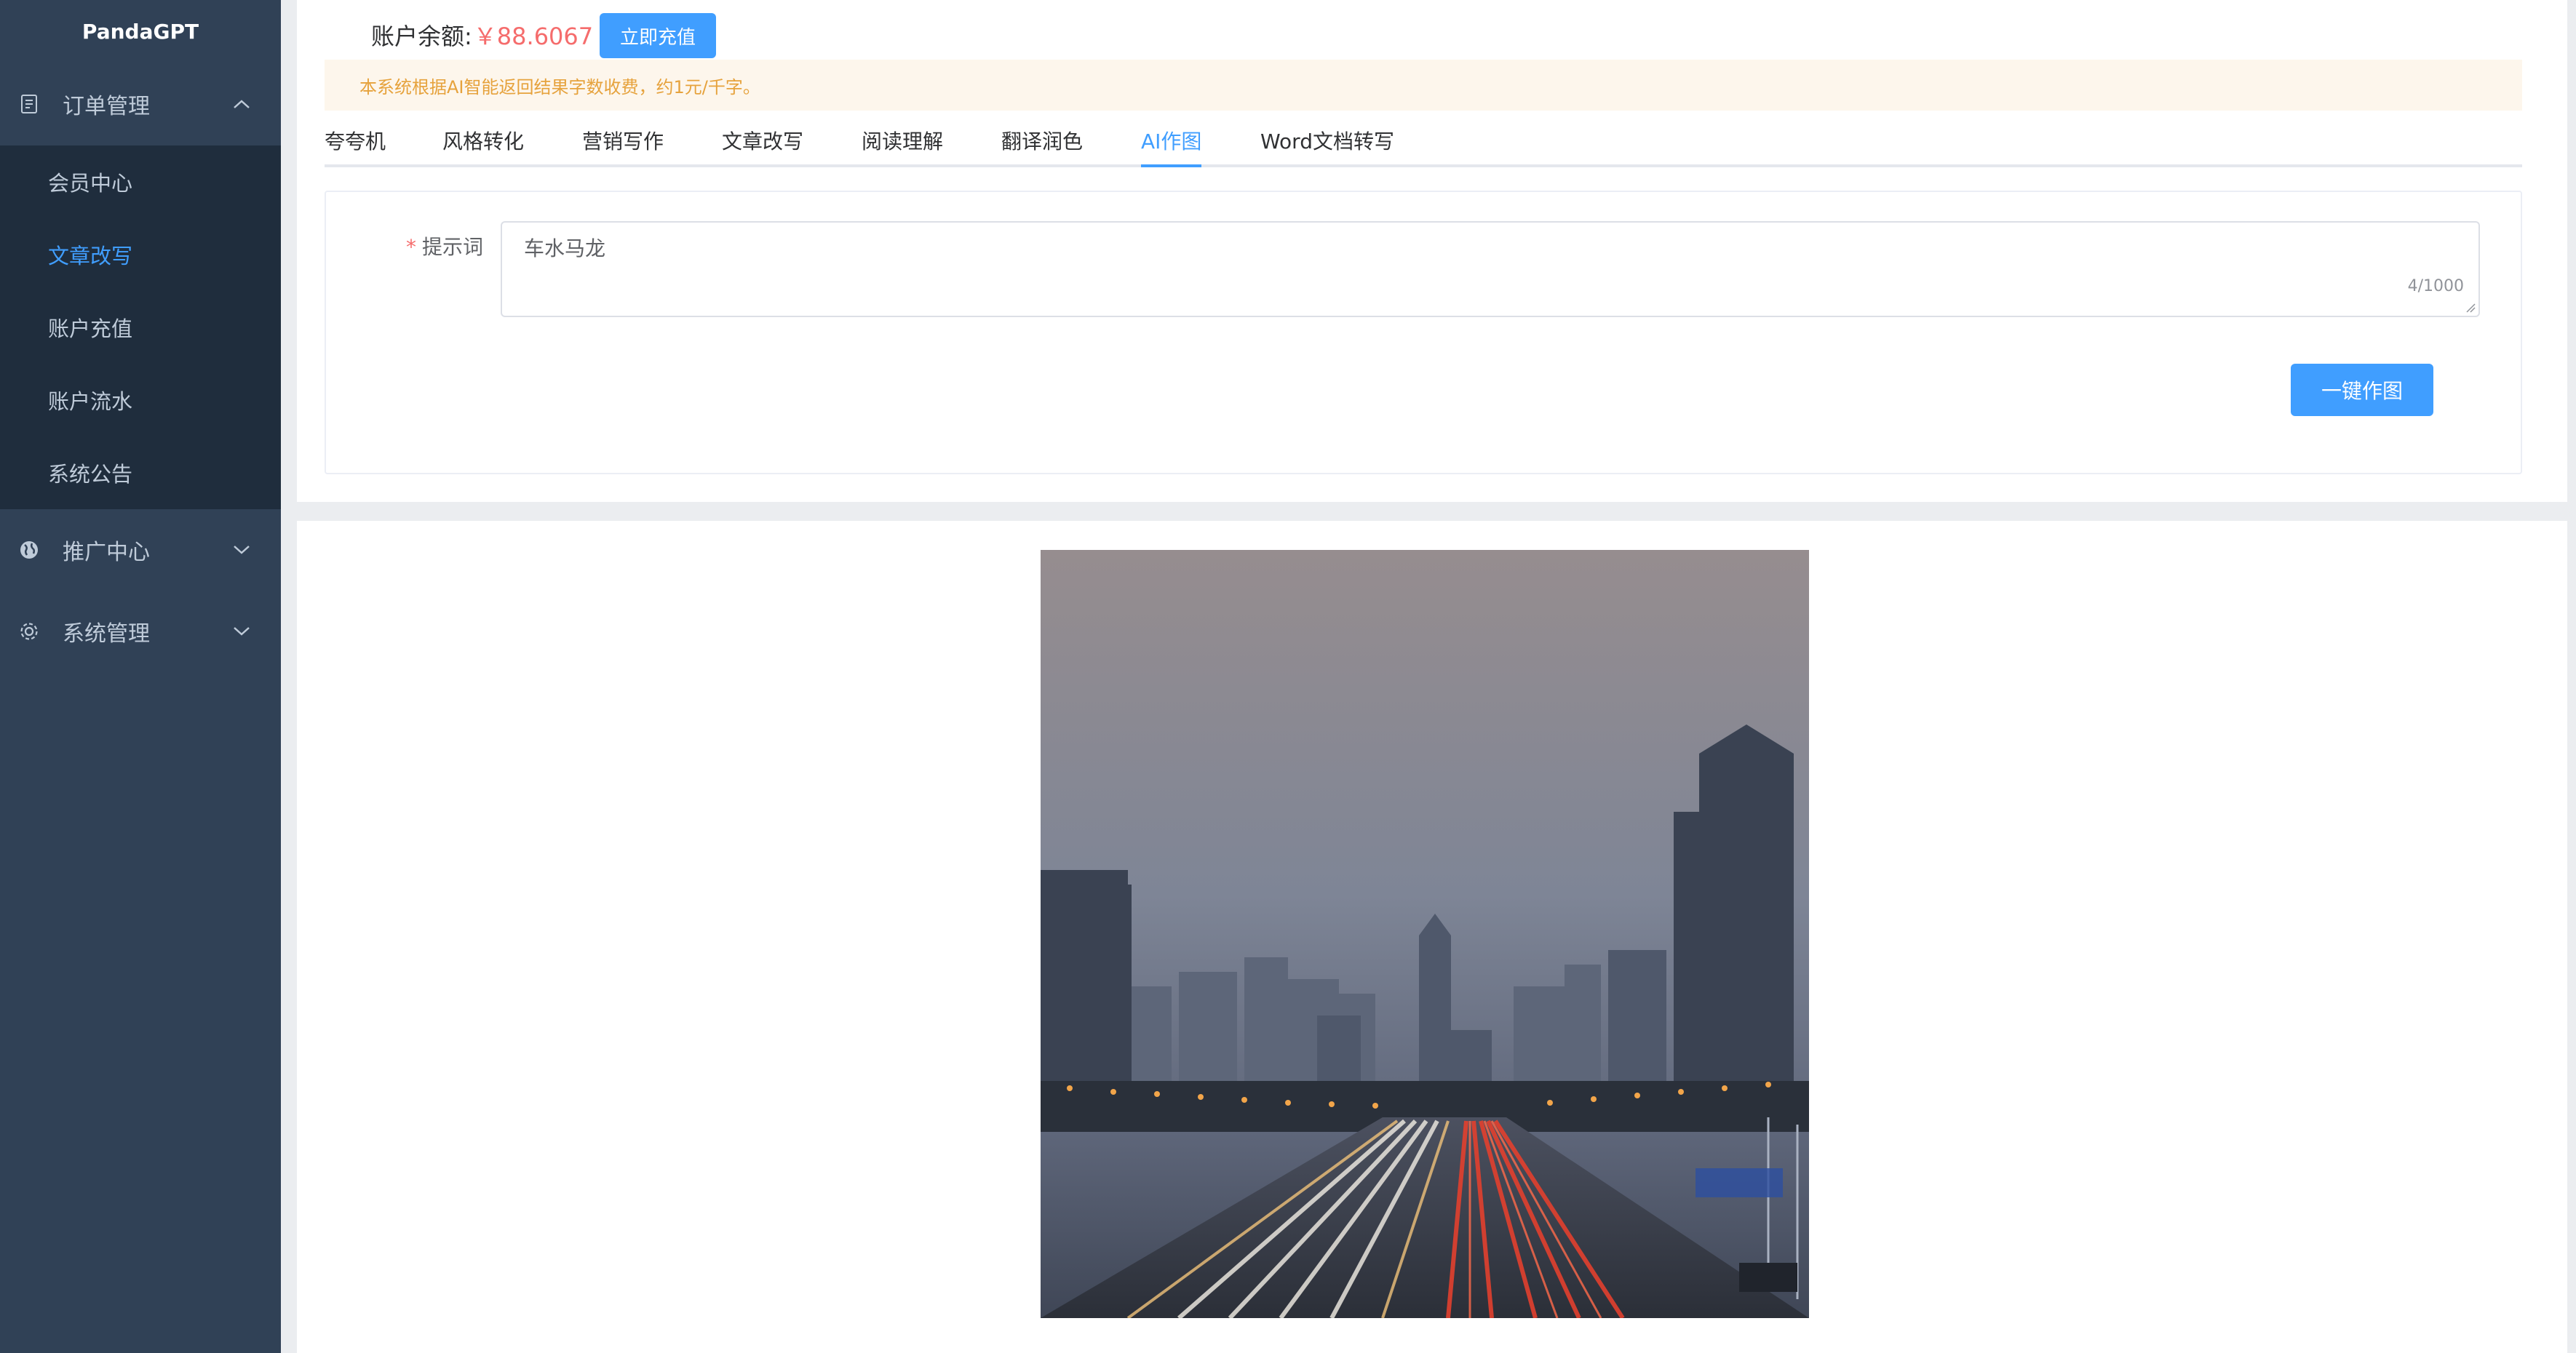  Describe the element at coordinates (2435, 286) in the screenshot. I see `char-counter: 4/1000` at that location.